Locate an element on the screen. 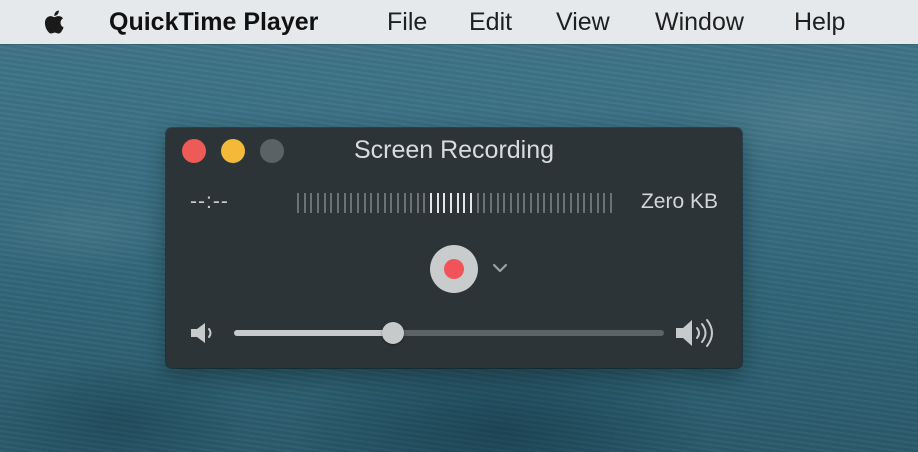 The image size is (918, 452). record-button is located at coordinates (454, 269).